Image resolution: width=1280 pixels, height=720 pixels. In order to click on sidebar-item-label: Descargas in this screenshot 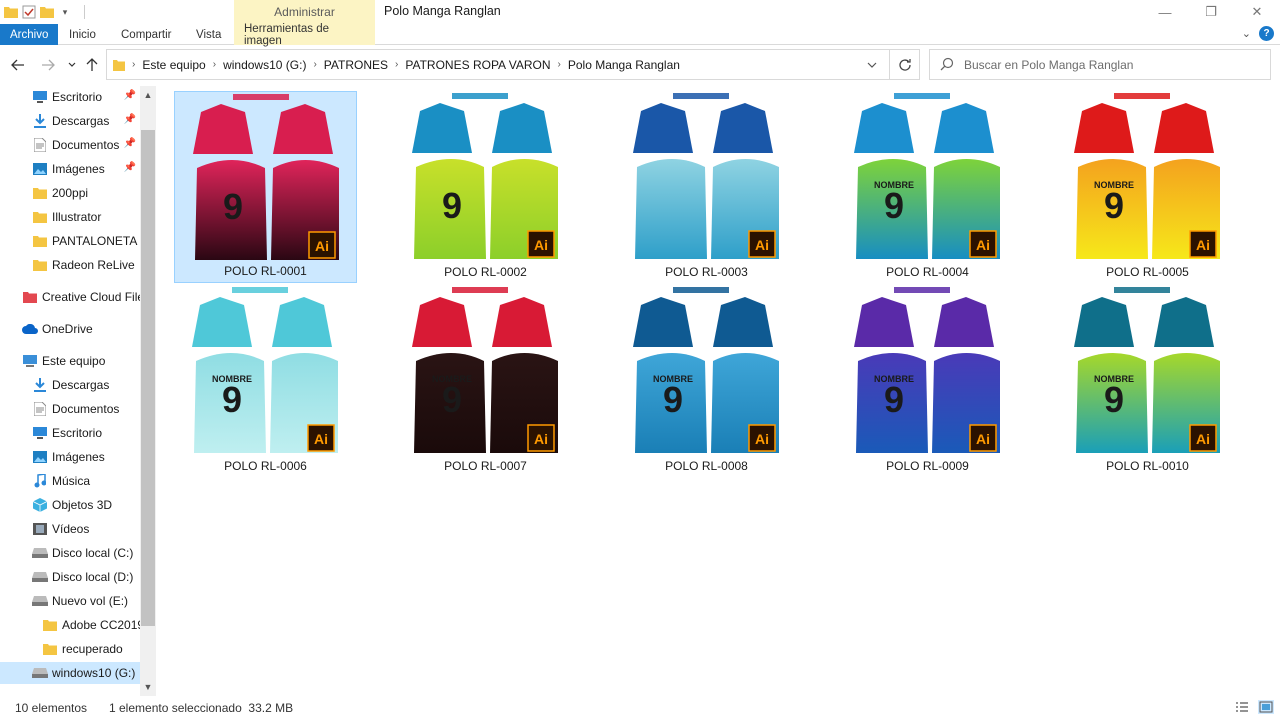, I will do `click(81, 121)`.